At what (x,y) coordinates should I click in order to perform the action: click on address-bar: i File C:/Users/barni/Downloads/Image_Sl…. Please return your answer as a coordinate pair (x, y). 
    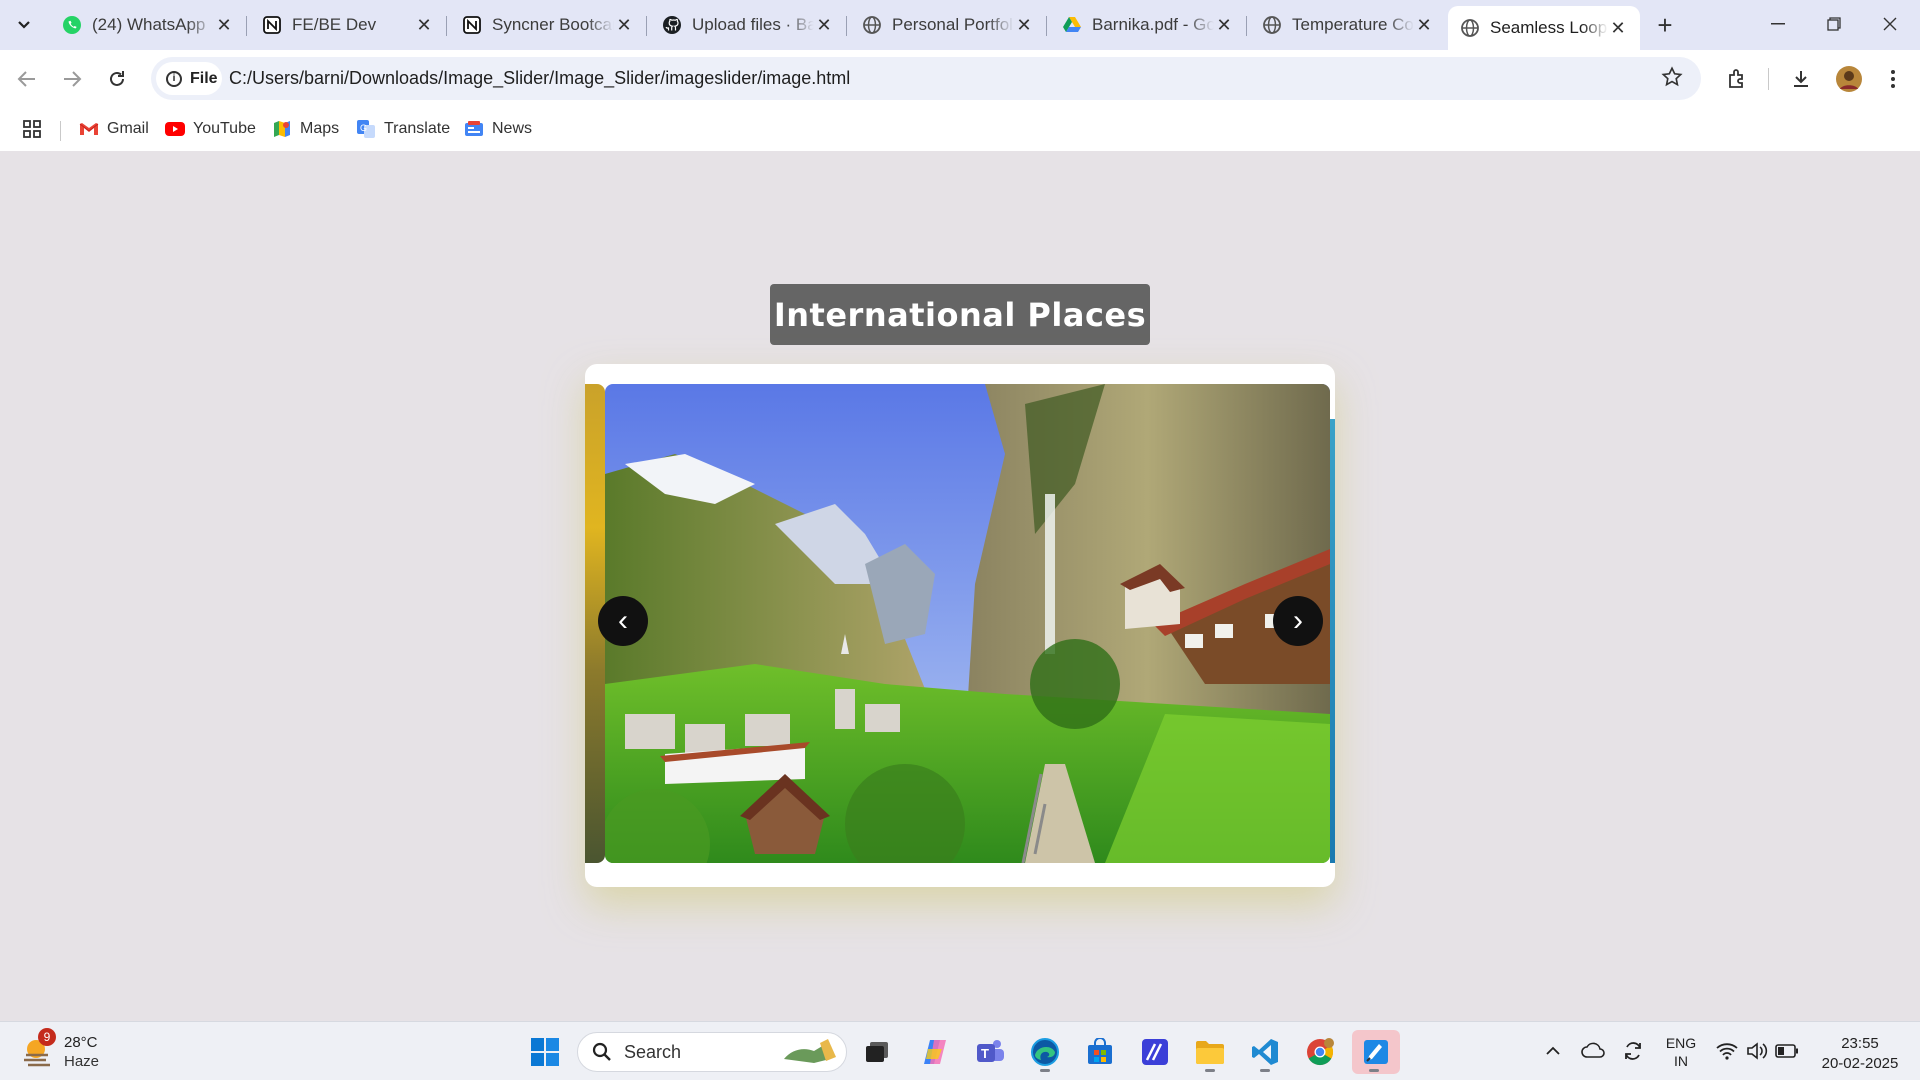
    Looking at the image, I should click on (926, 78).